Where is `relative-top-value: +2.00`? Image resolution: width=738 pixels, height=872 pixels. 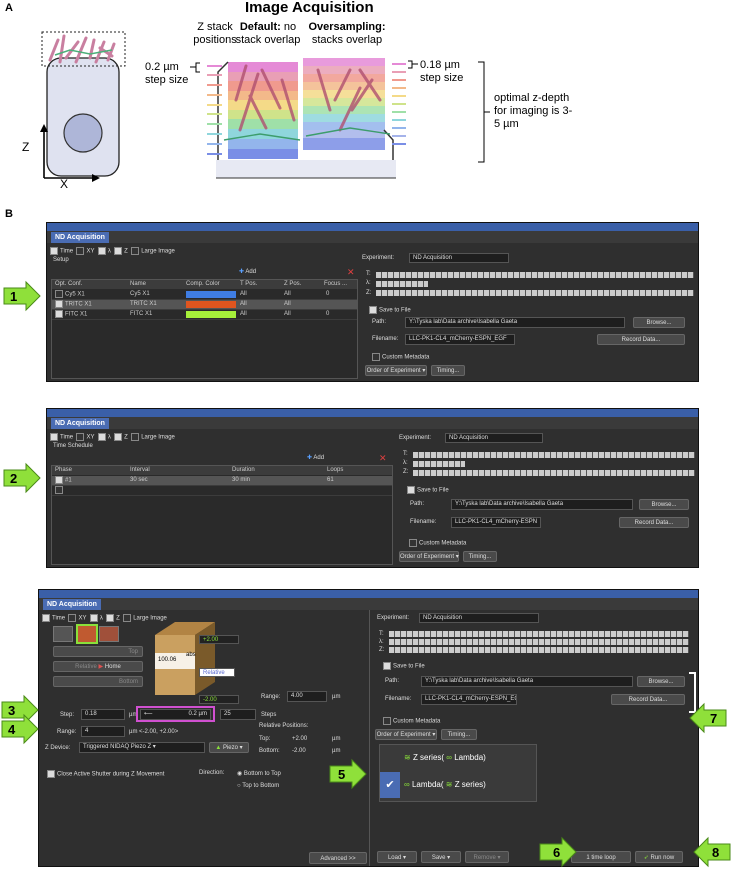
relative-top-value: +2.00 is located at coordinates (300, 739).